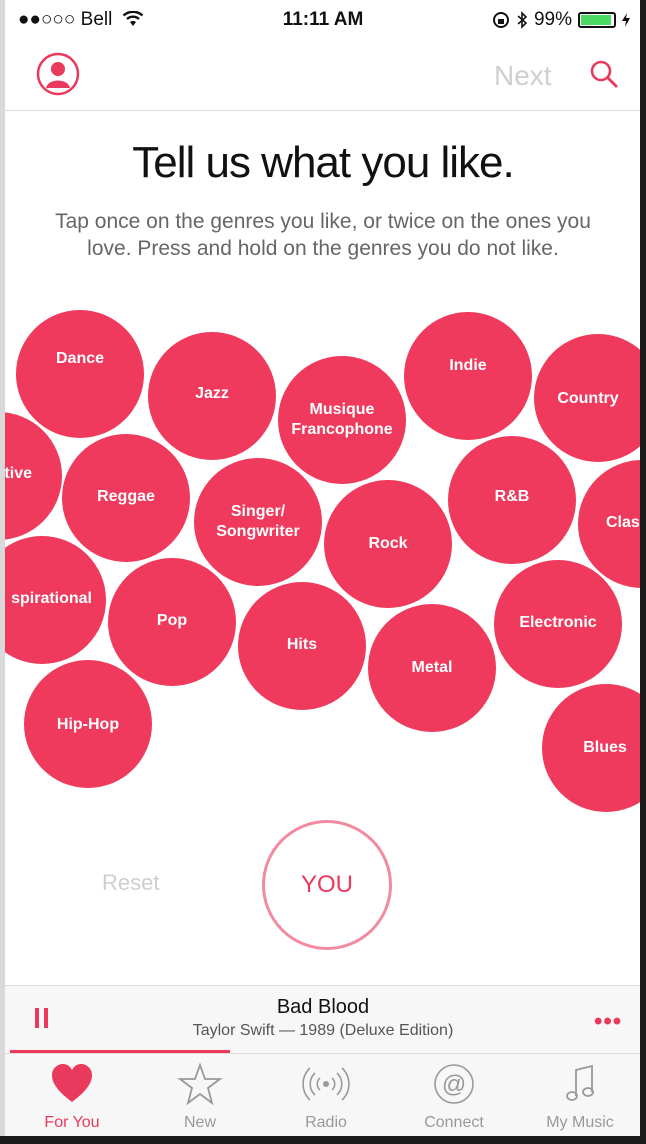 The image size is (646, 1144). I want to click on nav-bar: Next, so click(323, 75).